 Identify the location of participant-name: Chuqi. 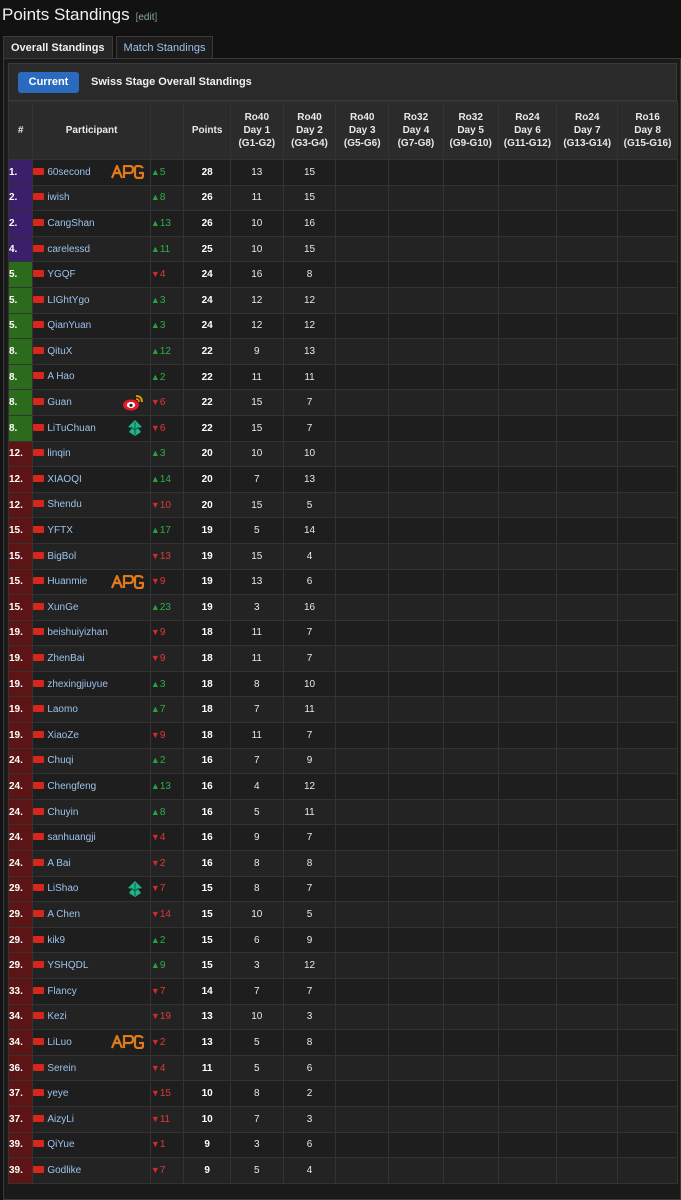
(60, 760).